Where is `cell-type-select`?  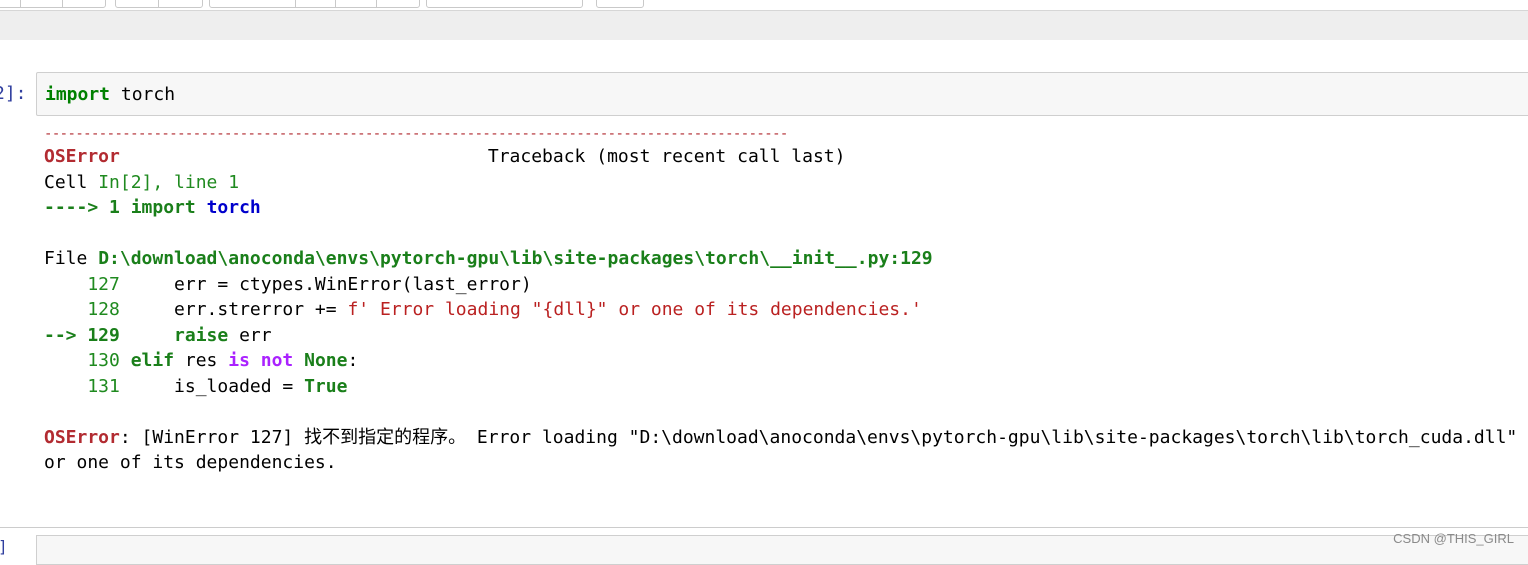 cell-type-select is located at coordinates (504, 4).